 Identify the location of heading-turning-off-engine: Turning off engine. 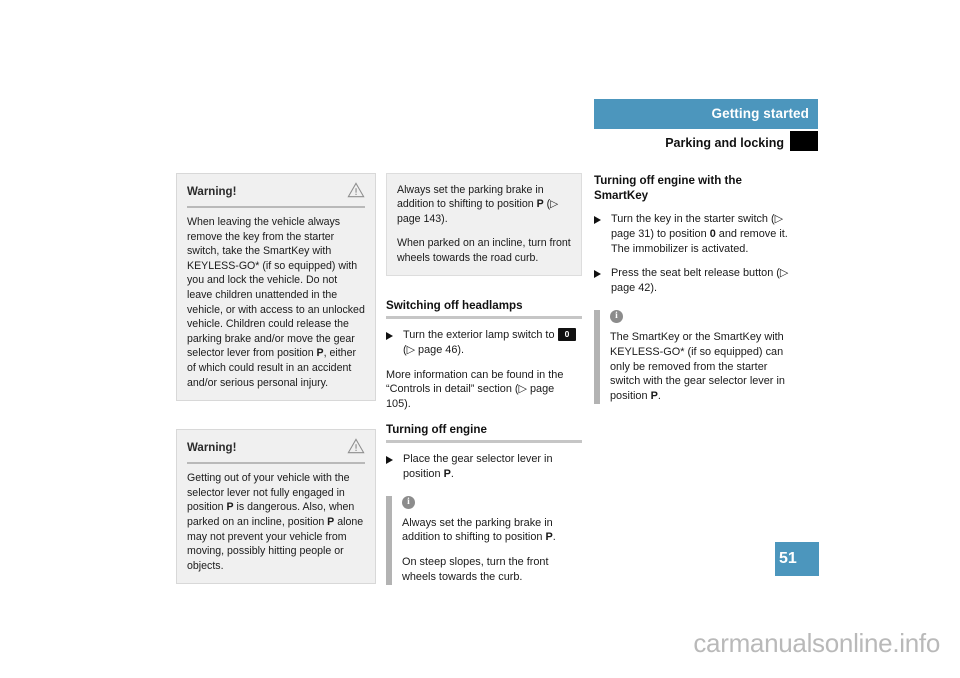
(436, 430).